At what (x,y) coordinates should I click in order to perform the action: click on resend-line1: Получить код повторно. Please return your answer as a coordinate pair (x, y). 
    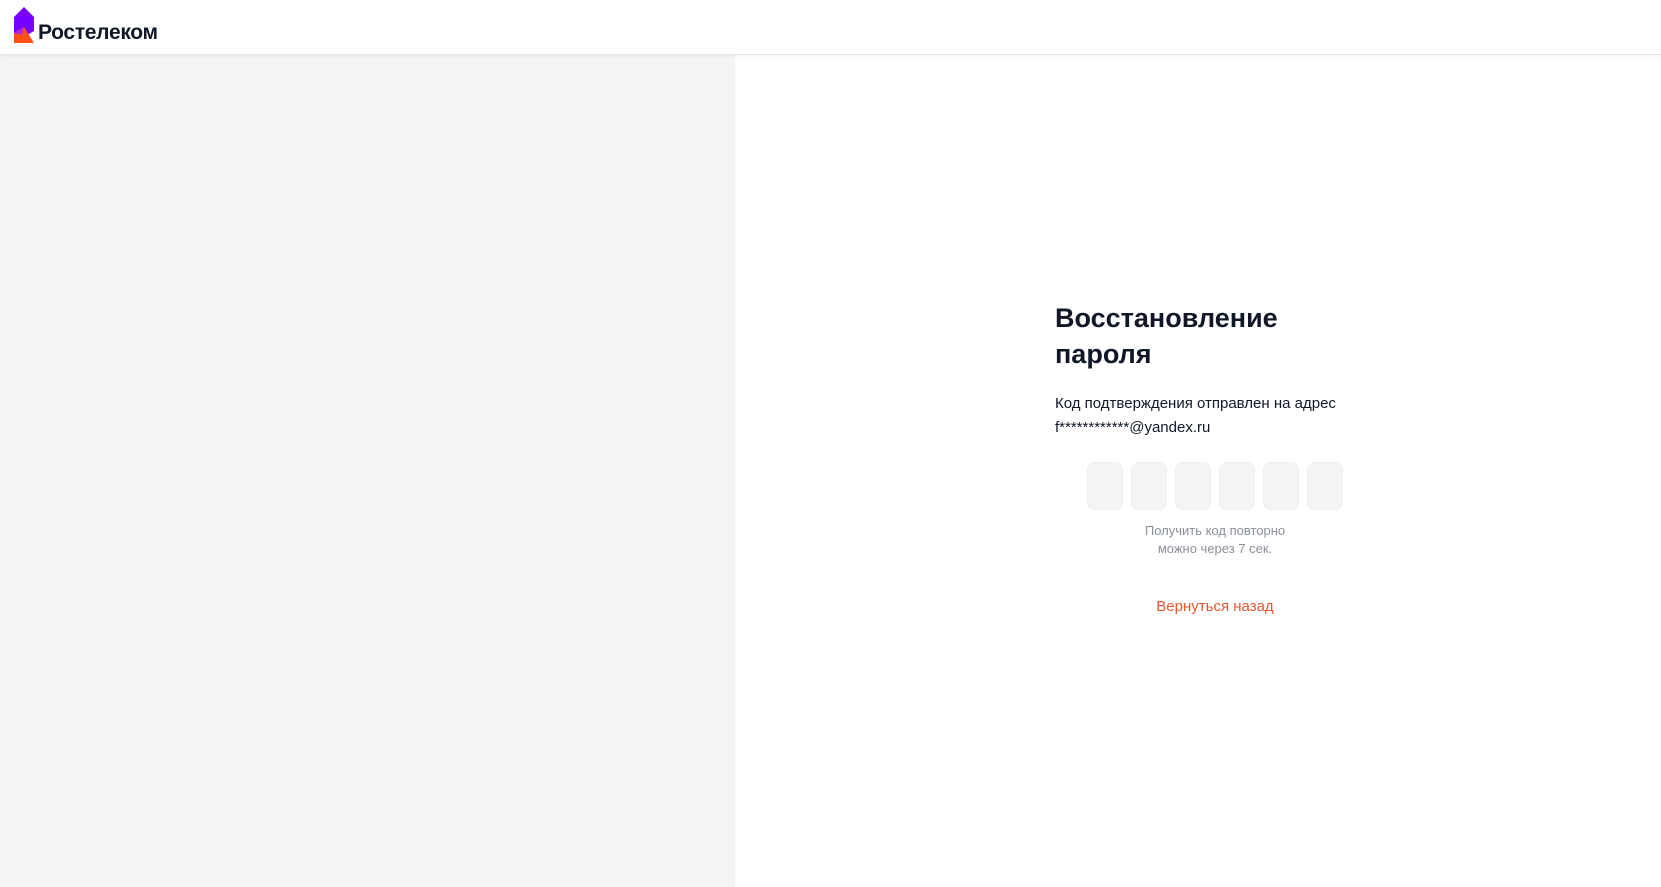
    Looking at the image, I should click on (1215, 530).